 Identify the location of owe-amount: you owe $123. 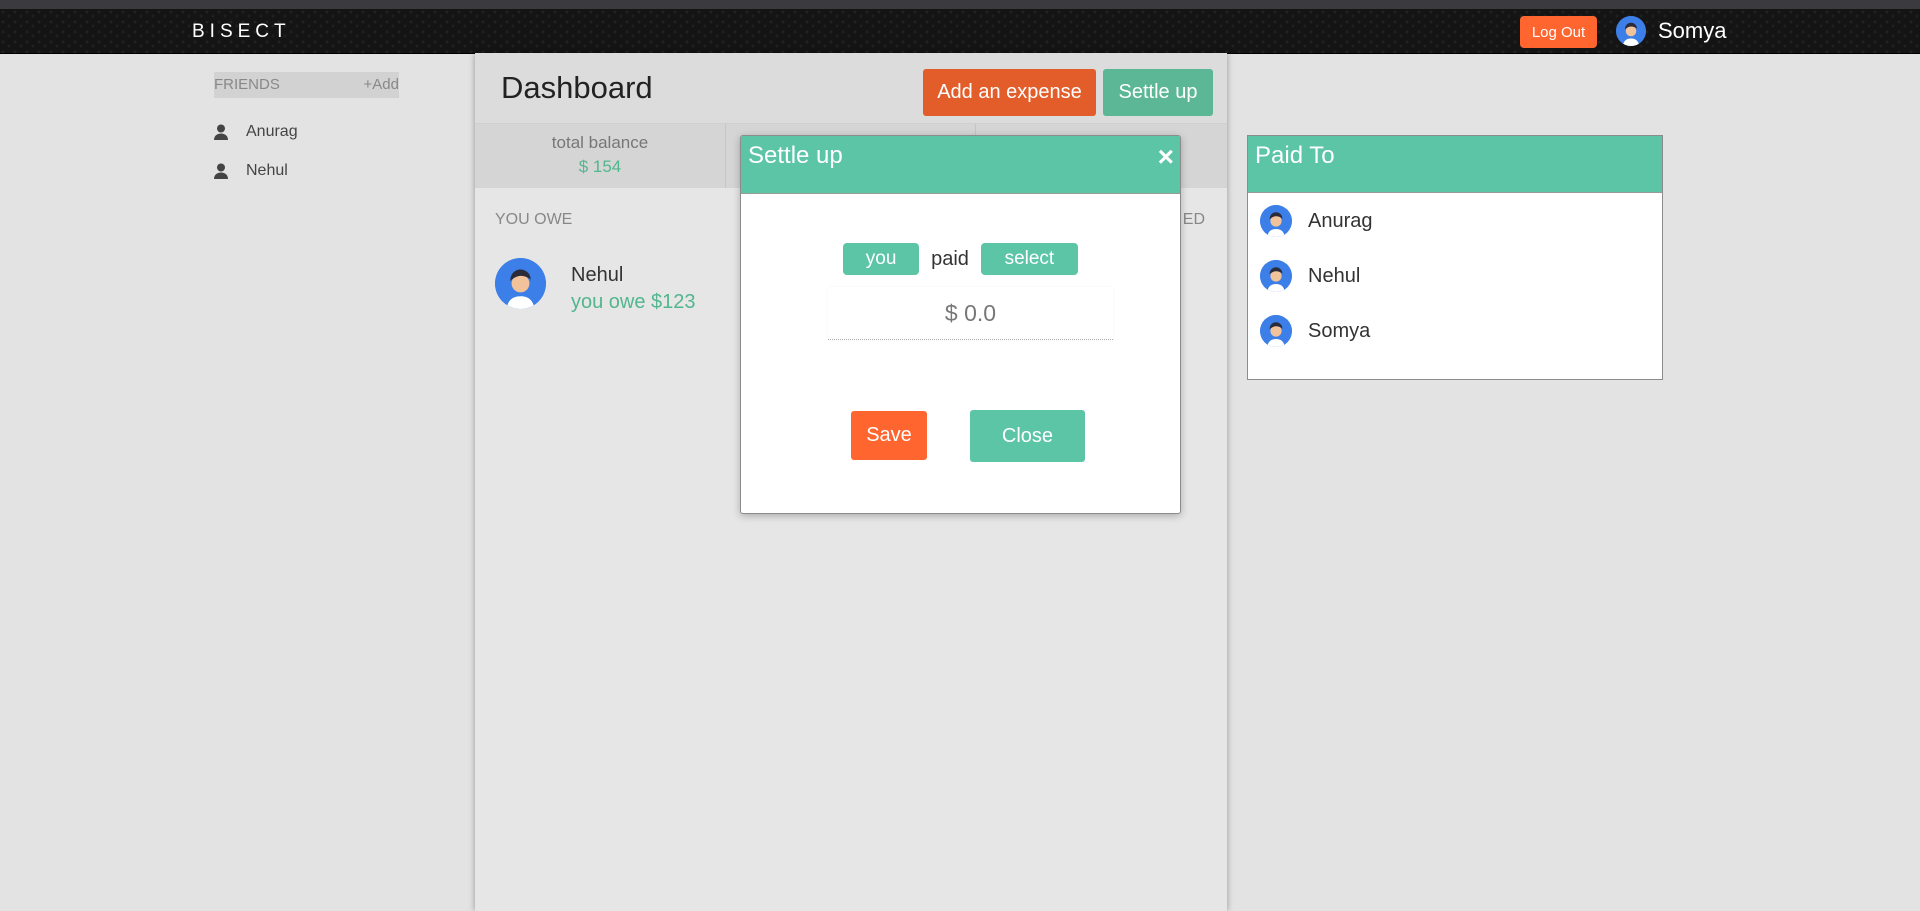
(633, 302).